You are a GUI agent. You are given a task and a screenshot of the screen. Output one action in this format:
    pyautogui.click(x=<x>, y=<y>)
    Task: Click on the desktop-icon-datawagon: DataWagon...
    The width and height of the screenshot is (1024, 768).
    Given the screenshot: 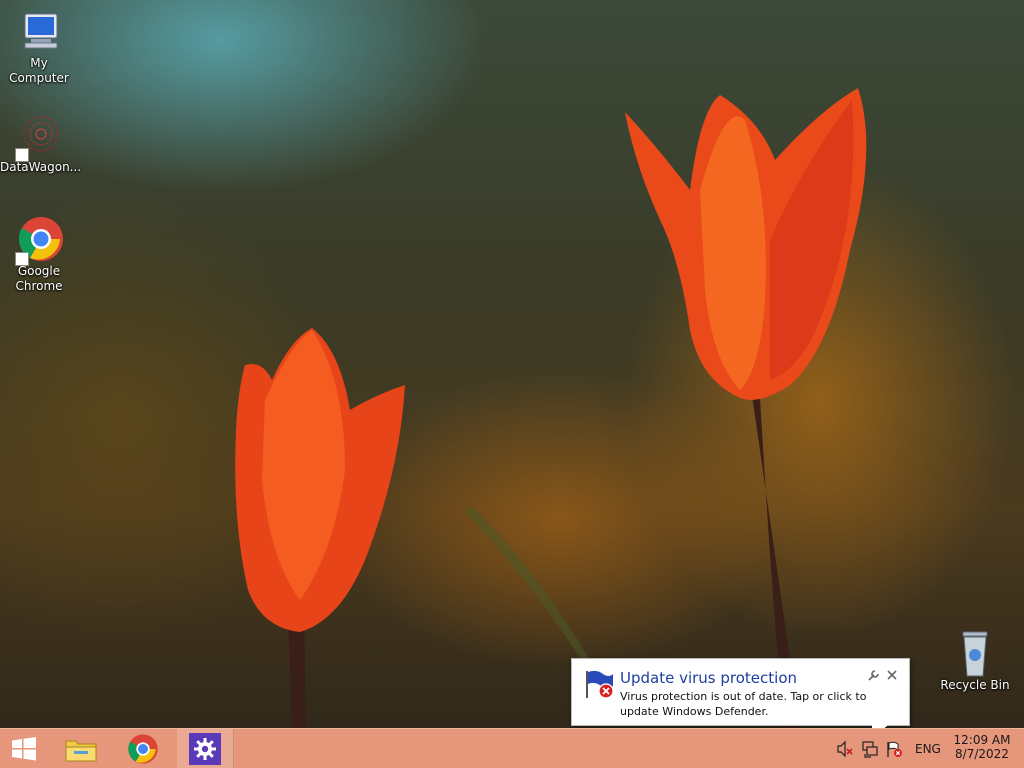 What is the action you would take?
    pyautogui.click(x=41, y=143)
    